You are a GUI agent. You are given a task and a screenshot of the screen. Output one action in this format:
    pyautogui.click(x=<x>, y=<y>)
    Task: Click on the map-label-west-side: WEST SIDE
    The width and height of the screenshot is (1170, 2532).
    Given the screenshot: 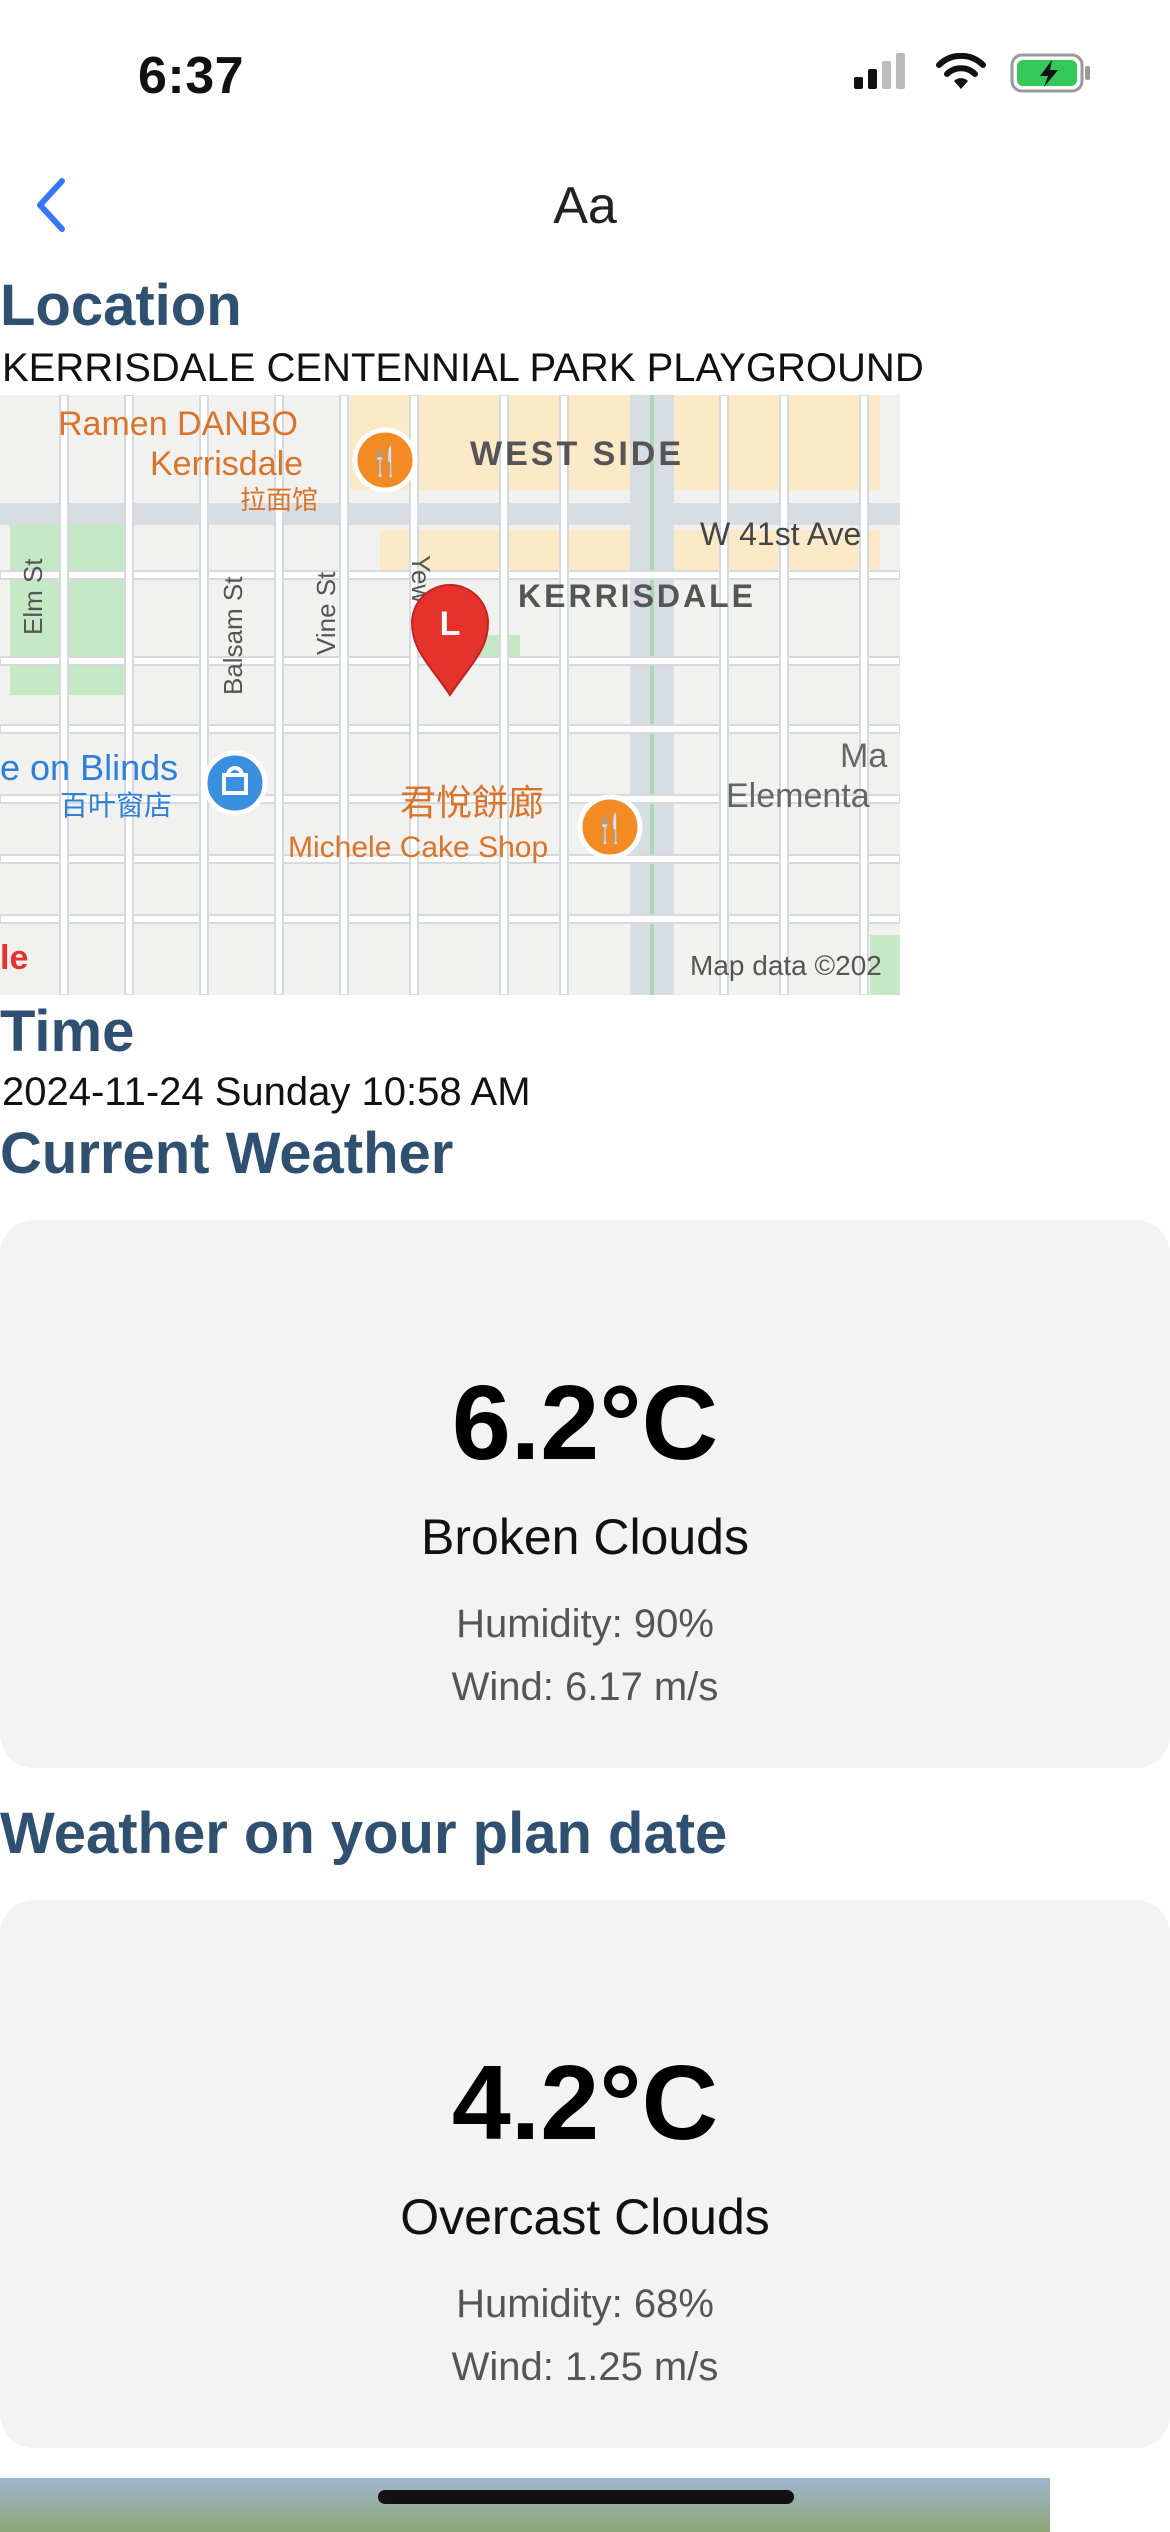 What is the action you would take?
    pyautogui.click(x=577, y=454)
    